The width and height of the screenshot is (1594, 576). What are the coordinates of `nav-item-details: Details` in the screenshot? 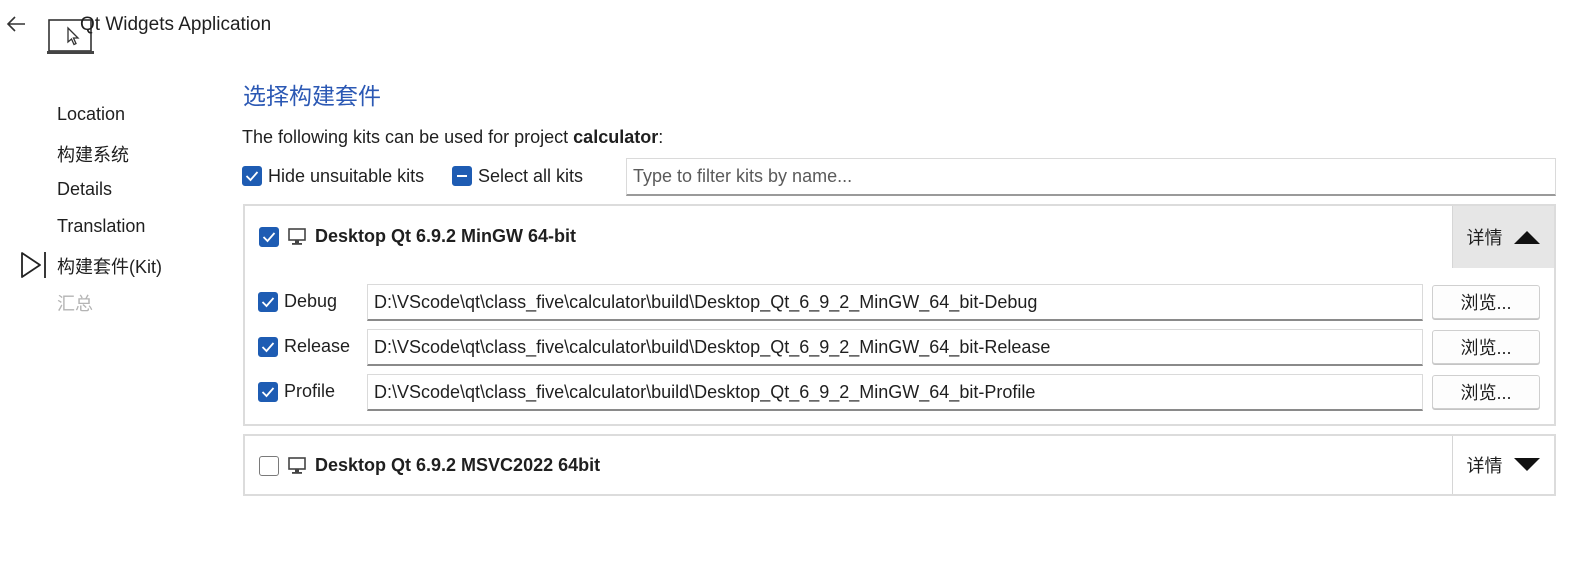 It's located at (84, 189).